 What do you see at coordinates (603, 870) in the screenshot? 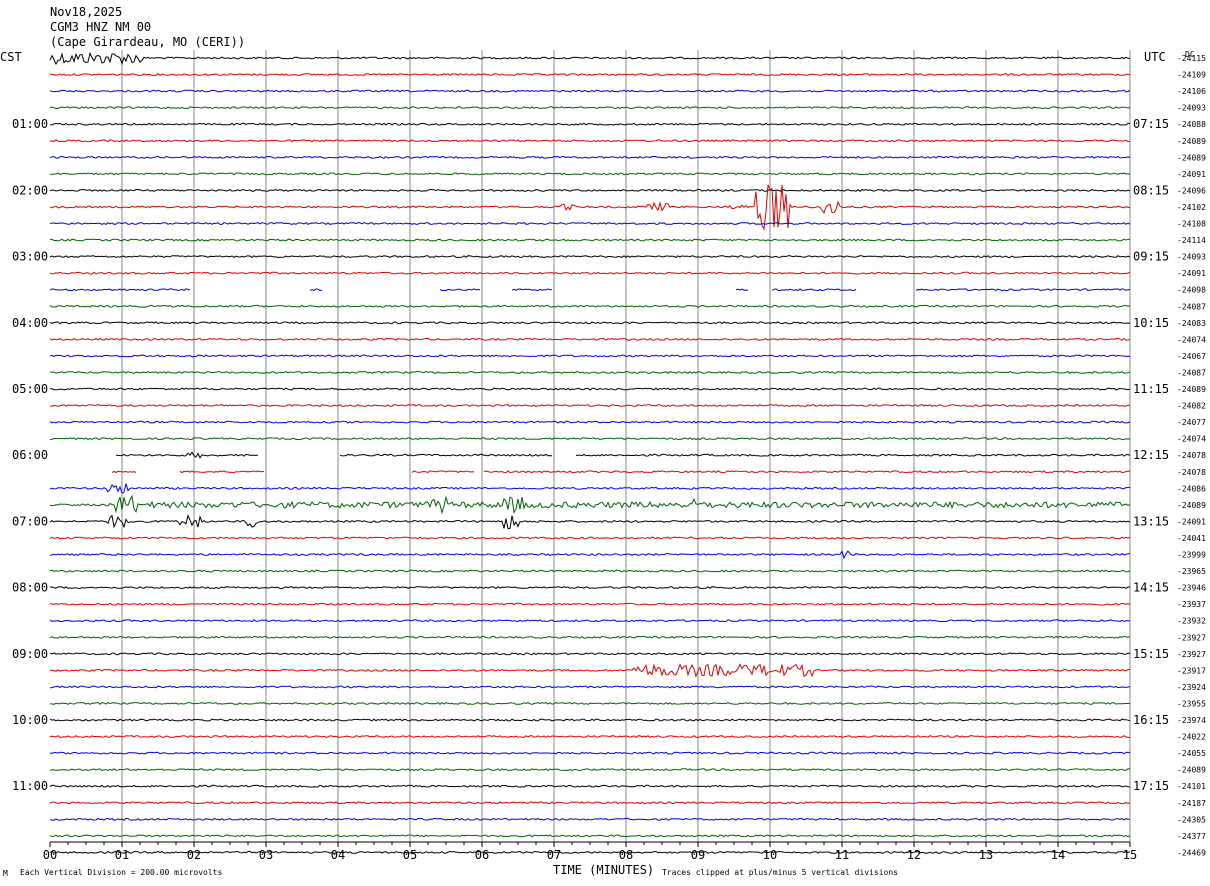
I see `x-axis-title: TIME (MINUTES)` at bounding box center [603, 870].